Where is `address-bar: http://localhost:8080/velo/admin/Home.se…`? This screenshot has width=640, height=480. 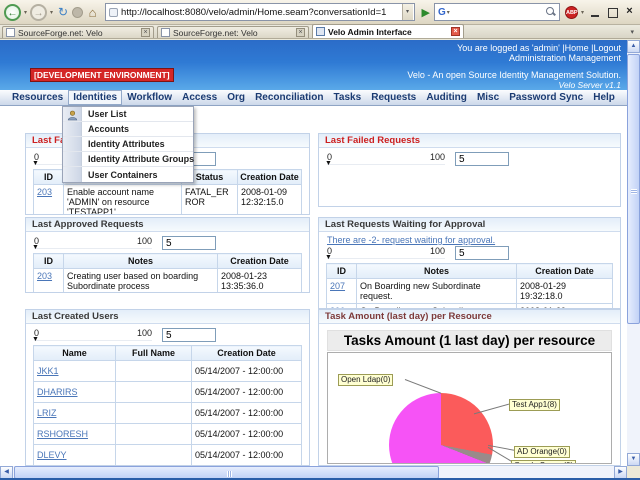 address-bar: http://localhost:8080/velo/admin/Home.se… is located at coordinates (260, 12).